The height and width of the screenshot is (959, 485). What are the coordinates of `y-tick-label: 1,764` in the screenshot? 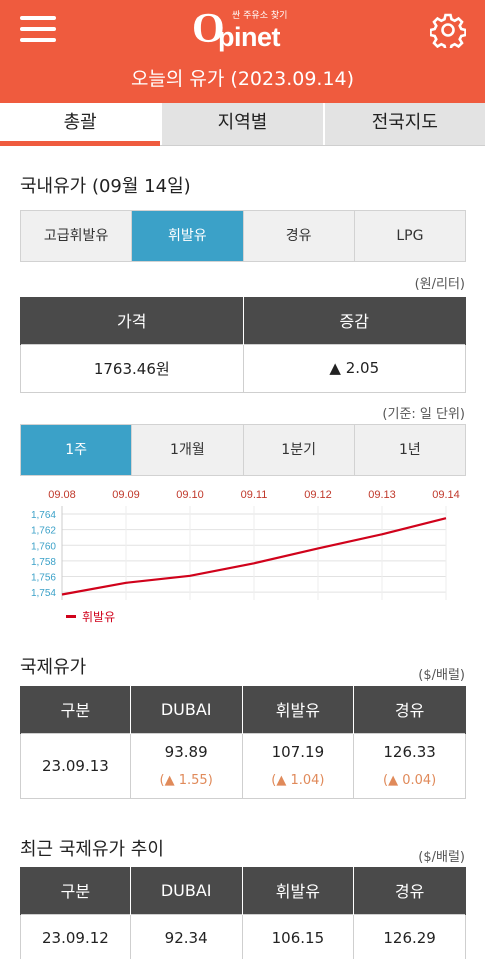 It's located at (43, 515).